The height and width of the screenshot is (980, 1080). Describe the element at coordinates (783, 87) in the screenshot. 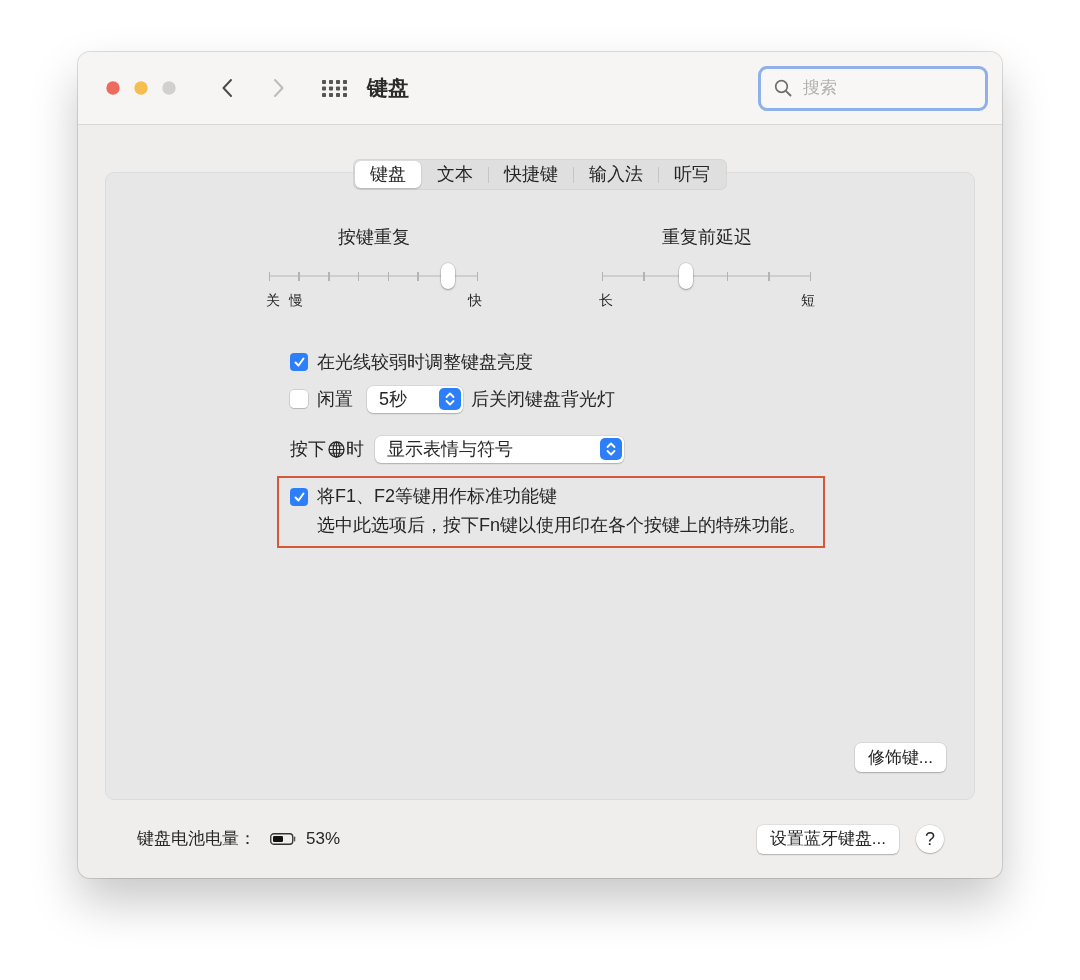

I see `search-icon` at that location.